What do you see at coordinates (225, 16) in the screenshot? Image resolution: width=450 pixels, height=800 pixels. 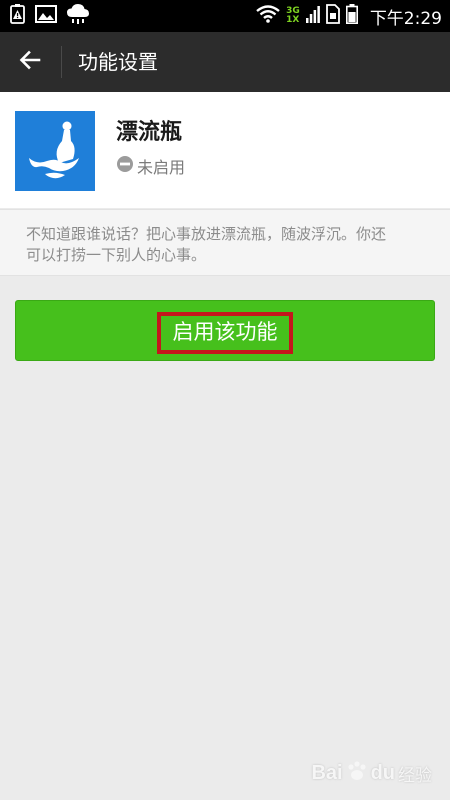 I see `status-bar: 3G 1X 下午2:29` at bounding box center [225, 16].